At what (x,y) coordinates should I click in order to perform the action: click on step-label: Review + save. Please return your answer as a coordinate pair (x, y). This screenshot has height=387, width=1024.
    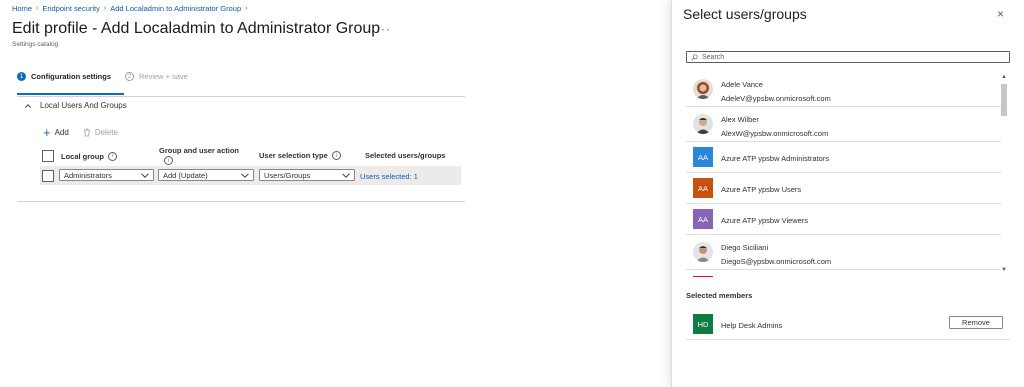
    Looking at the image, I should click on (163, 76).